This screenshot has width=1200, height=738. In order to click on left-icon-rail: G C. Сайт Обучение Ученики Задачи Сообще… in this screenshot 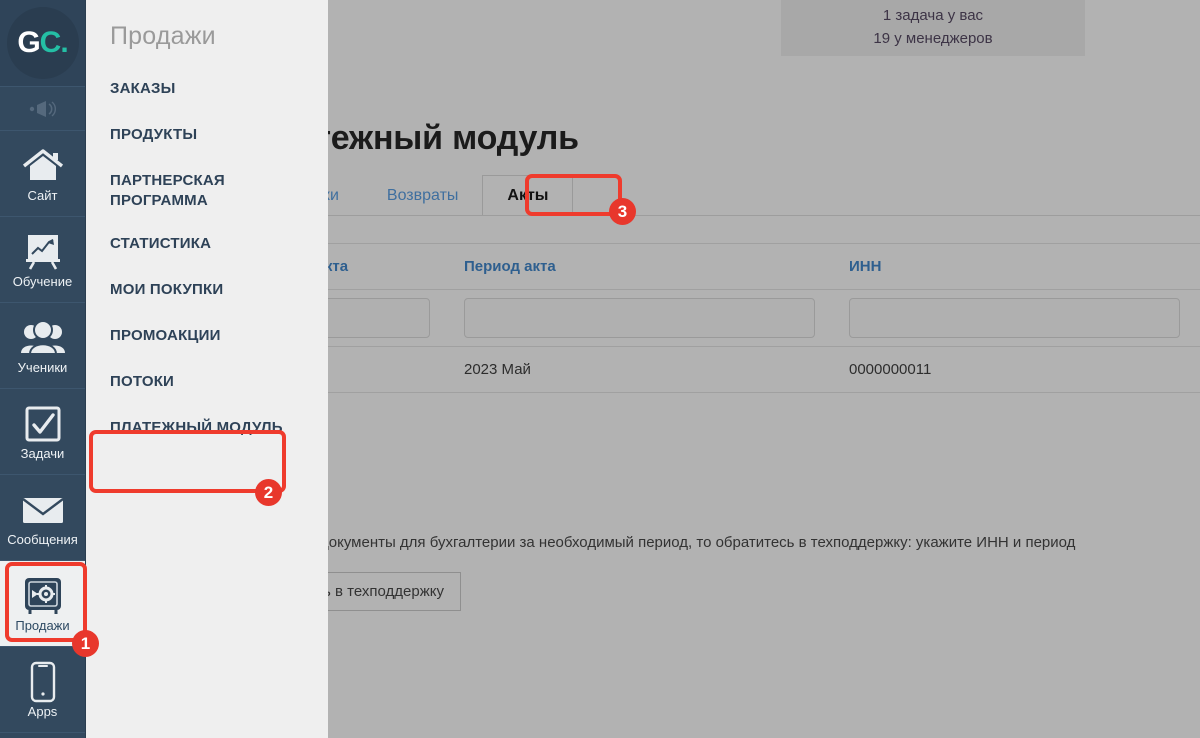, I will do `click(43, 369)`.